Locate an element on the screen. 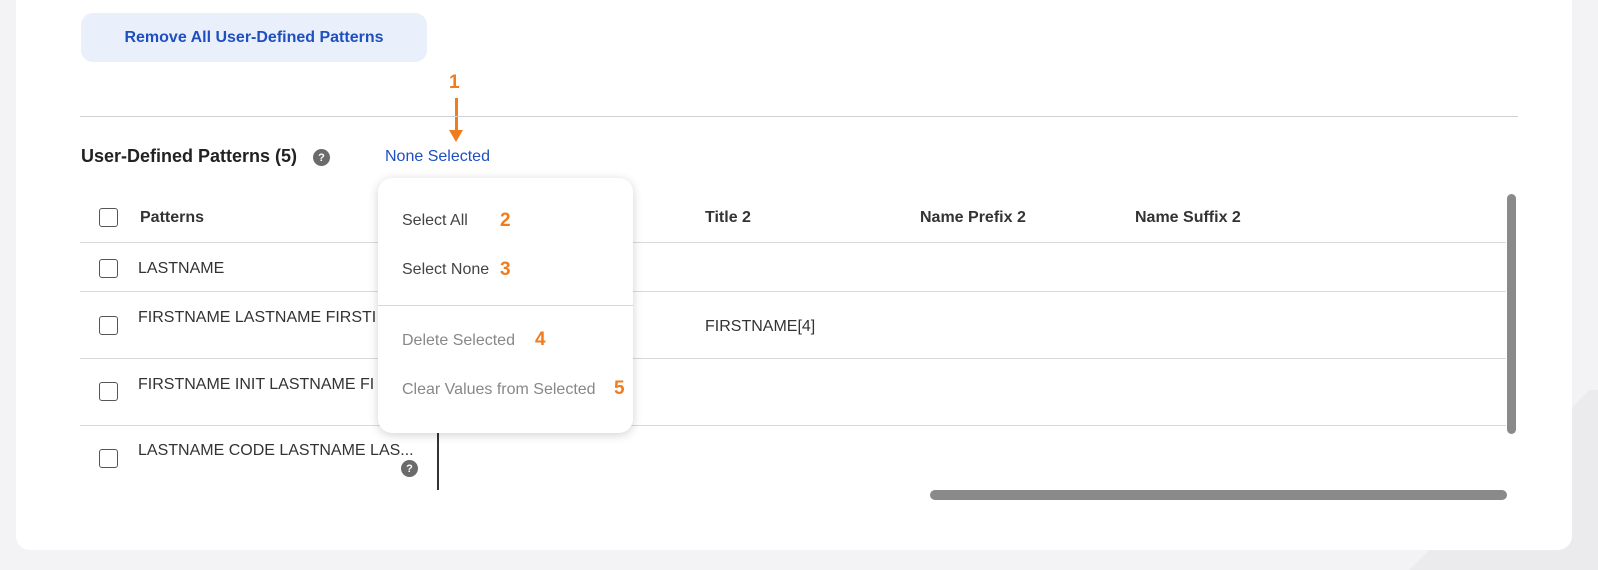 The image size is (1598, 570). pattern-cell: FIRSTNAME INIT LASTNAME FI is located at coordinates (256, 385).